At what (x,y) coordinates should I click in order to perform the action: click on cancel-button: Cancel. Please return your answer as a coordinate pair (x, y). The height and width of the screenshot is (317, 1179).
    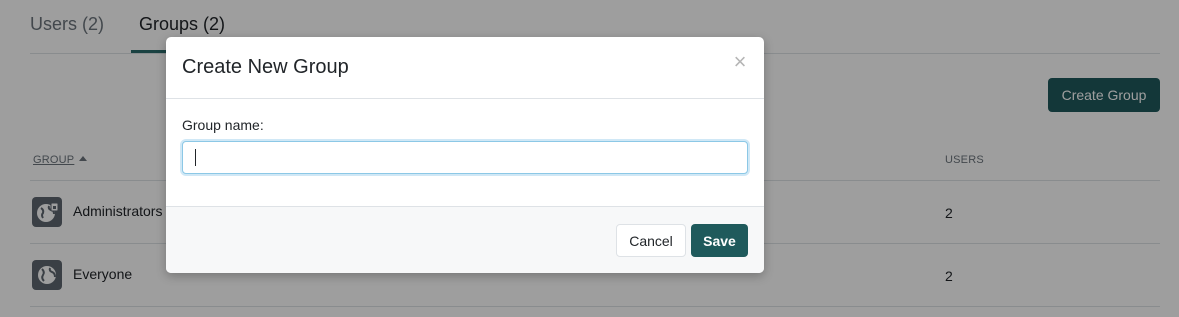
    Looking at the image, I should click on (651, 240).